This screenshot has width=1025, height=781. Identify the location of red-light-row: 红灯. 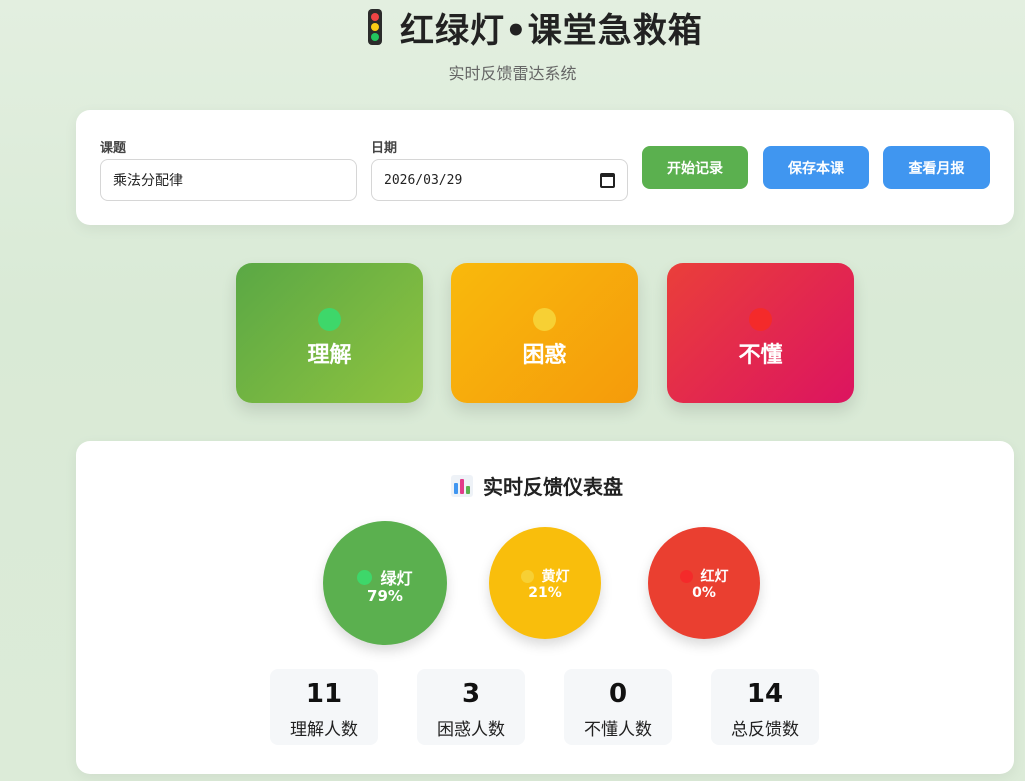
(704, 576).